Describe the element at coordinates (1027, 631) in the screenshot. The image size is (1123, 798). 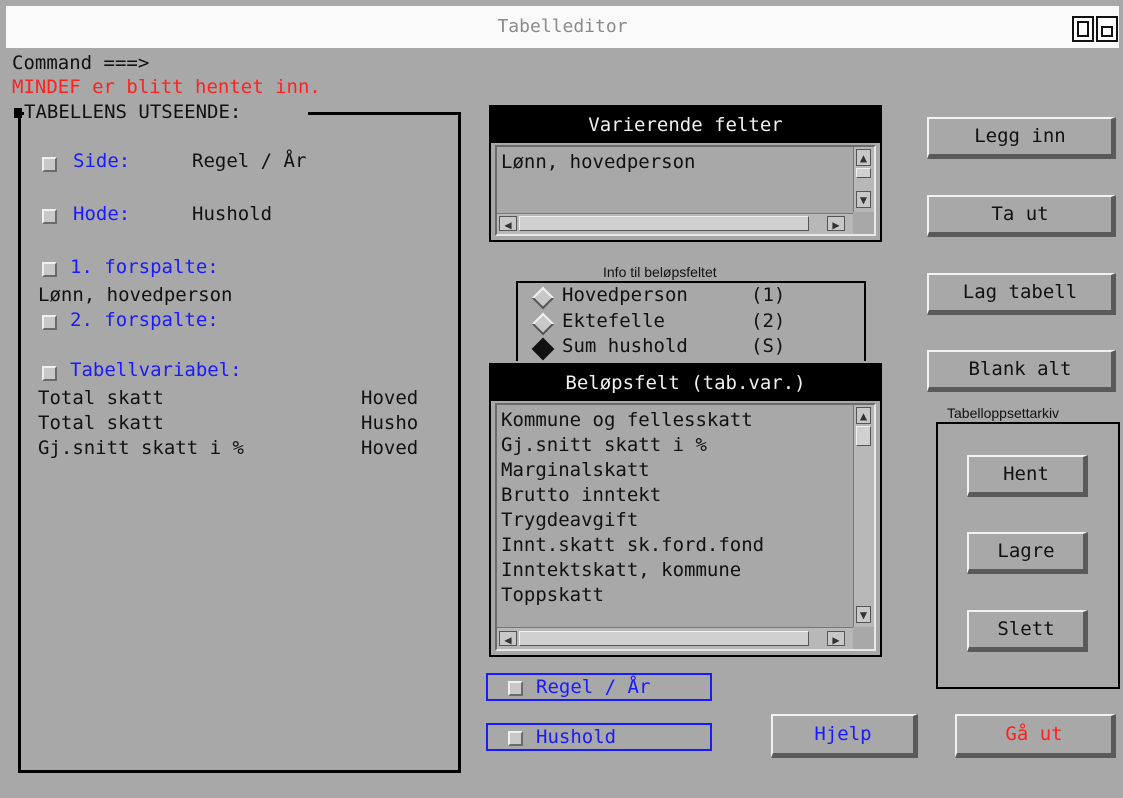
I see `slett-button: Slett` at that location.